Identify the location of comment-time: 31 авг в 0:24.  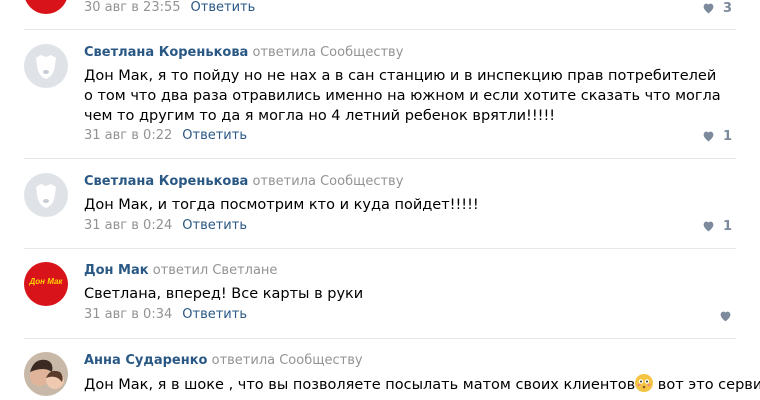
(128, 225).